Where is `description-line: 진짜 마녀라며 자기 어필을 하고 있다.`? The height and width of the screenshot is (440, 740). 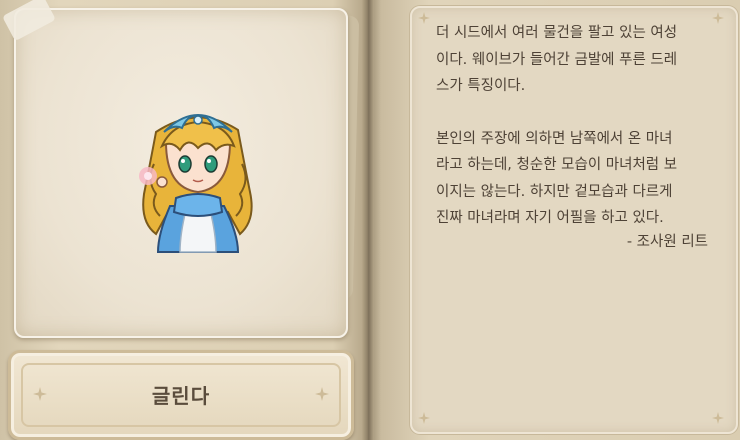
description-line: 진짜 마녀라며 자기 어필을 하고 있다. is located at coordinates (550, 218).